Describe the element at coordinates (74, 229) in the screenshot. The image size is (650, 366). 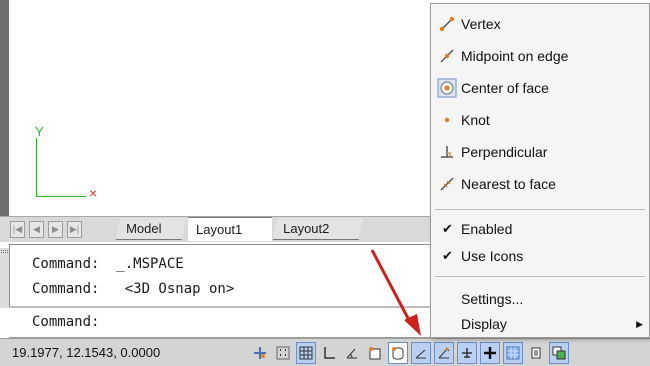
I see `last-layout-button: ▶|` at that location.